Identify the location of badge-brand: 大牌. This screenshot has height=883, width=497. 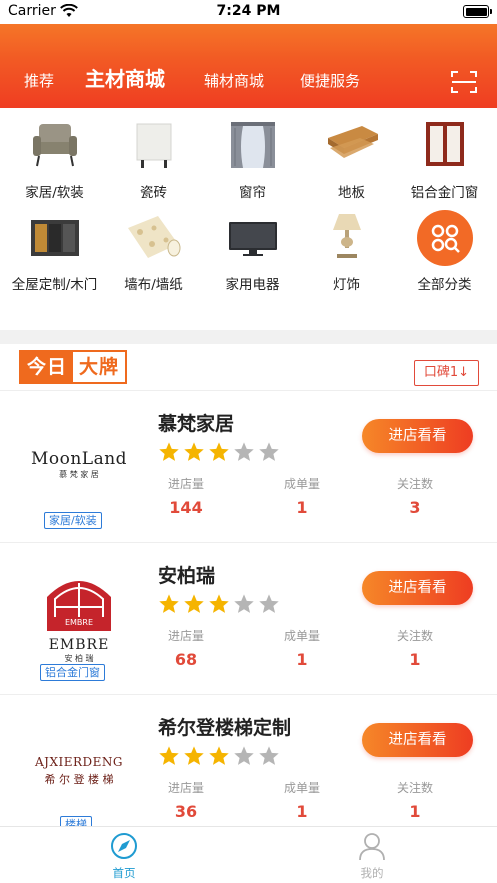
(99, 367).